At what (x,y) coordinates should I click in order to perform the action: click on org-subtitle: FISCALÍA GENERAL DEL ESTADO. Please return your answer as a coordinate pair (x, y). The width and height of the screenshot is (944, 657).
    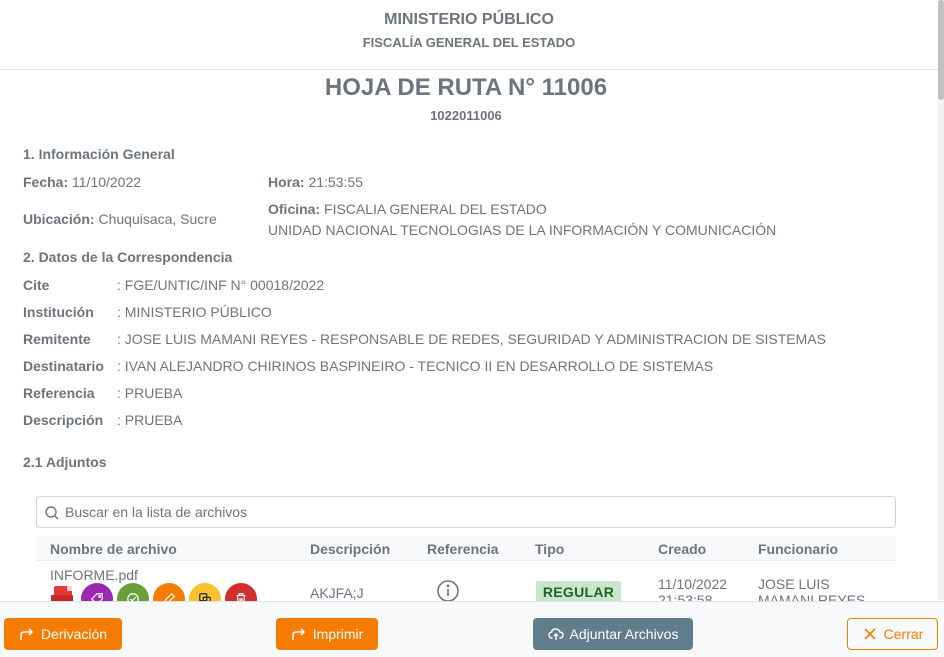
    Looking at the image, I should click on (469, 42).